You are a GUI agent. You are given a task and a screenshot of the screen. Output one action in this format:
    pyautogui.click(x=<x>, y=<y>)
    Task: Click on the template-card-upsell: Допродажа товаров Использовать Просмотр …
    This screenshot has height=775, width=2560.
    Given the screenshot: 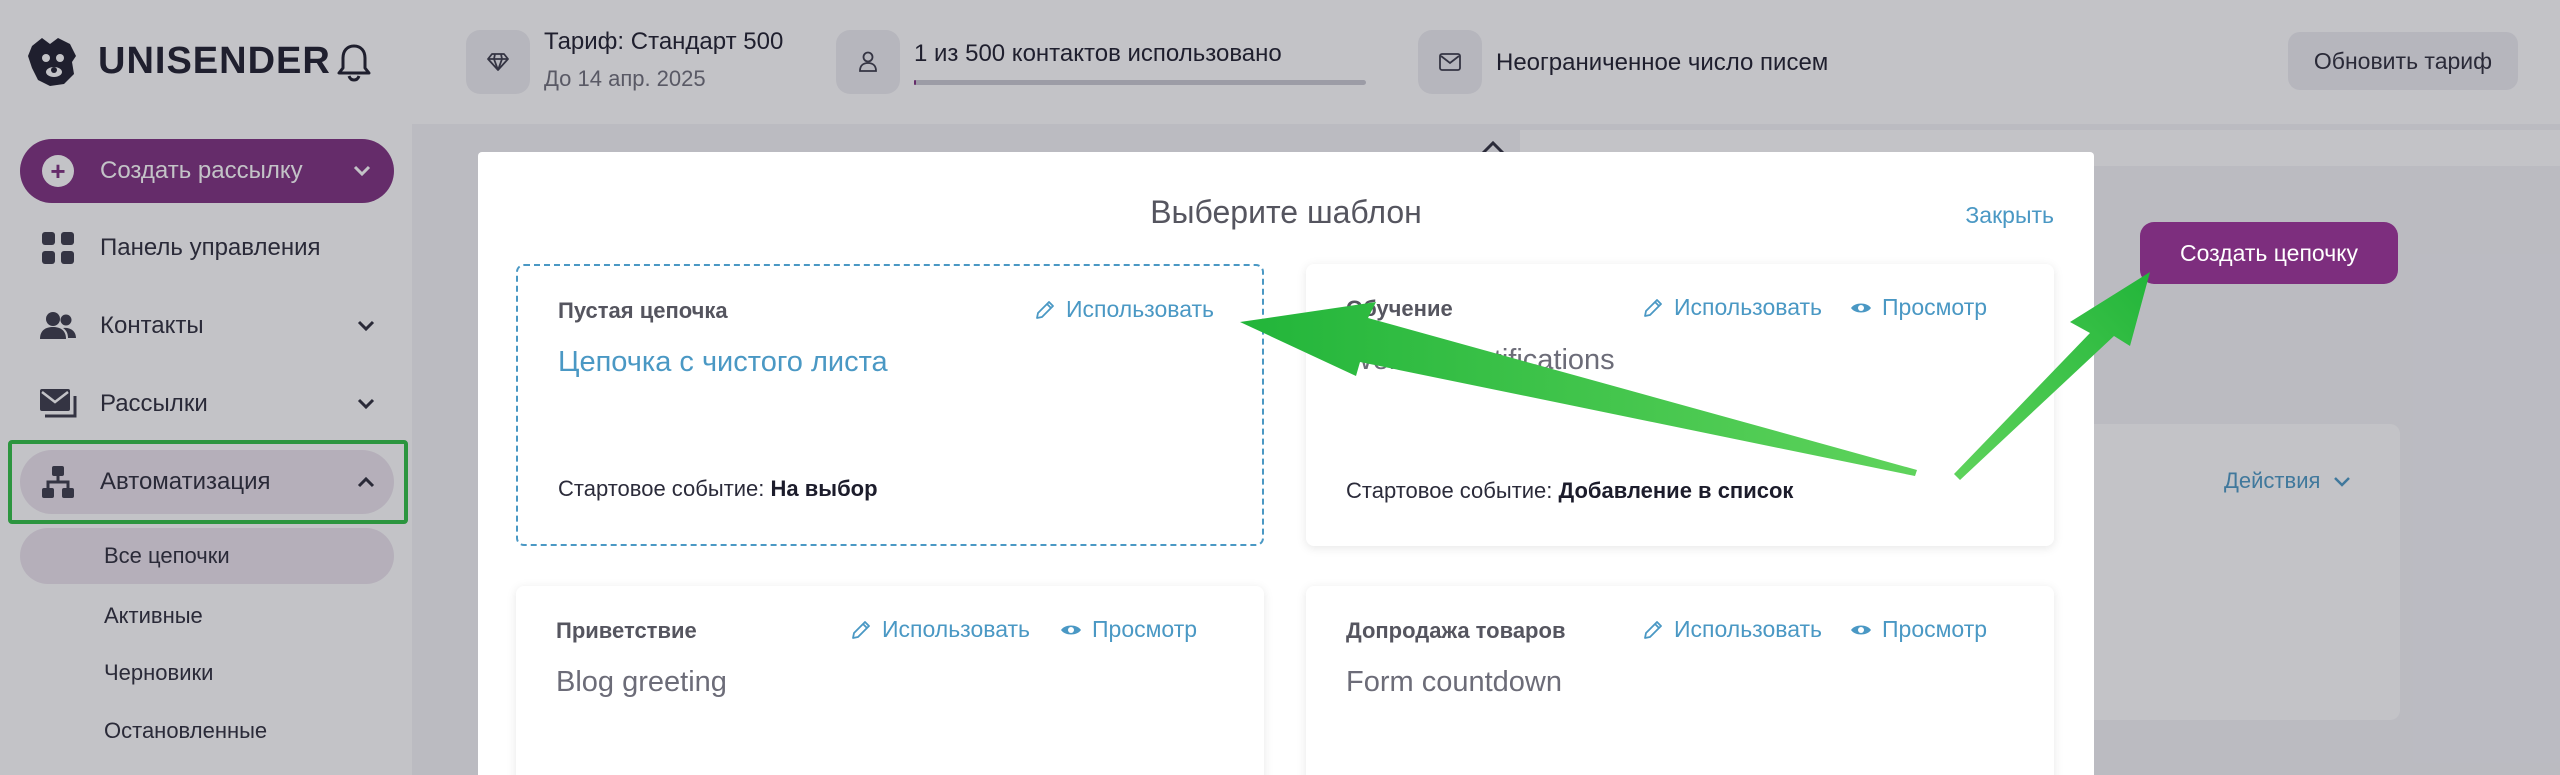 What is the action you would take?
    pyautogui.click(x=1680, y=680)
    